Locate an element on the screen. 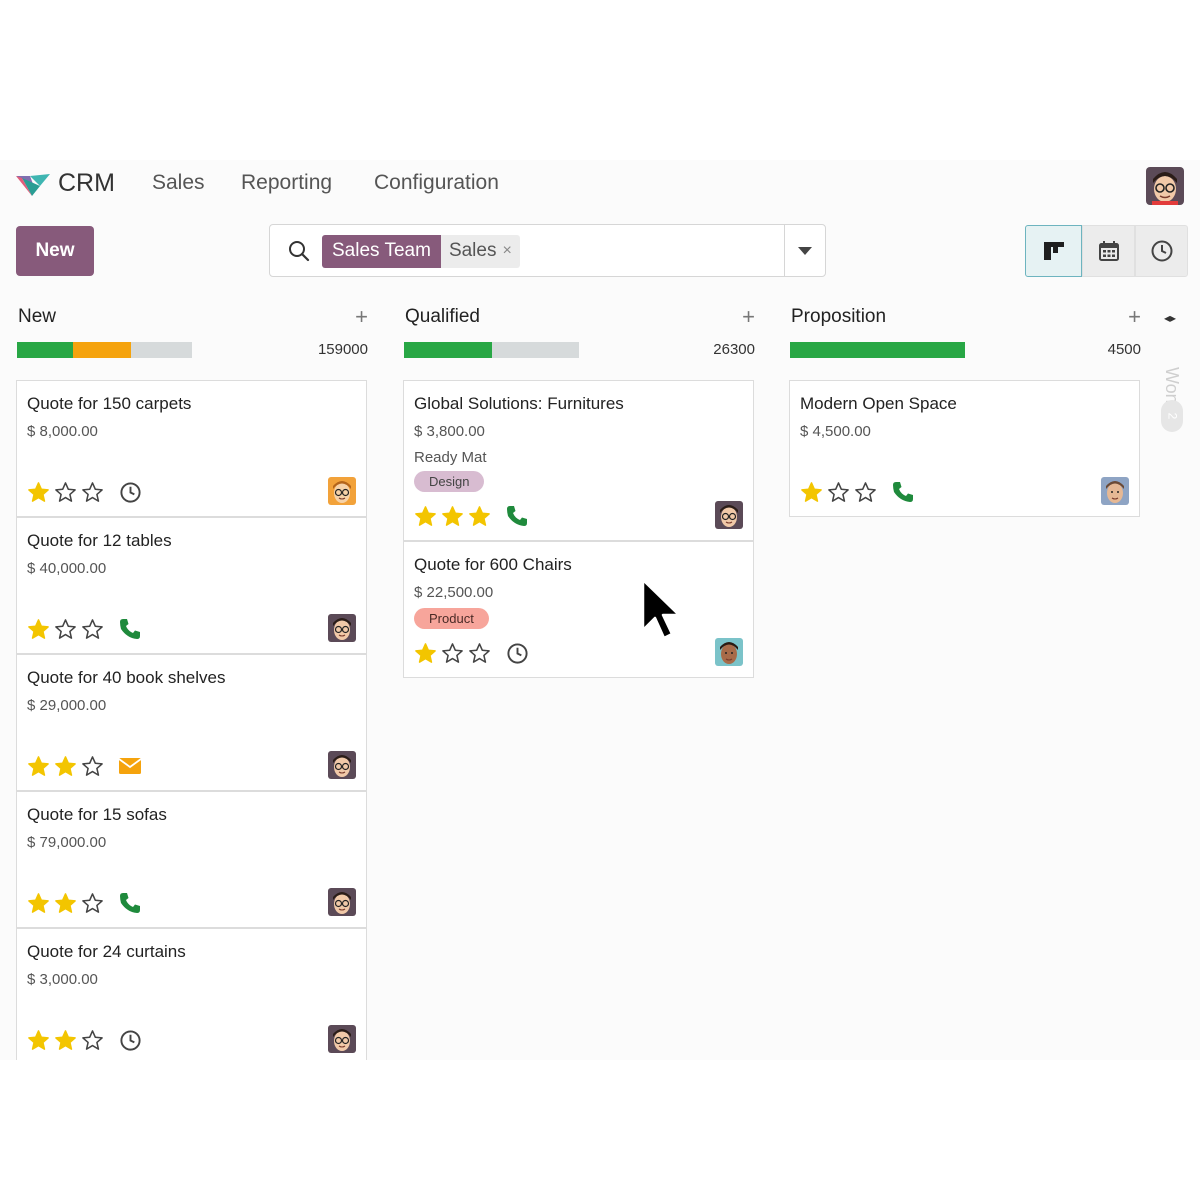  kanban-card: Quote for 15 sofas $ 79,000.00 is located at coordinates (191, 859).